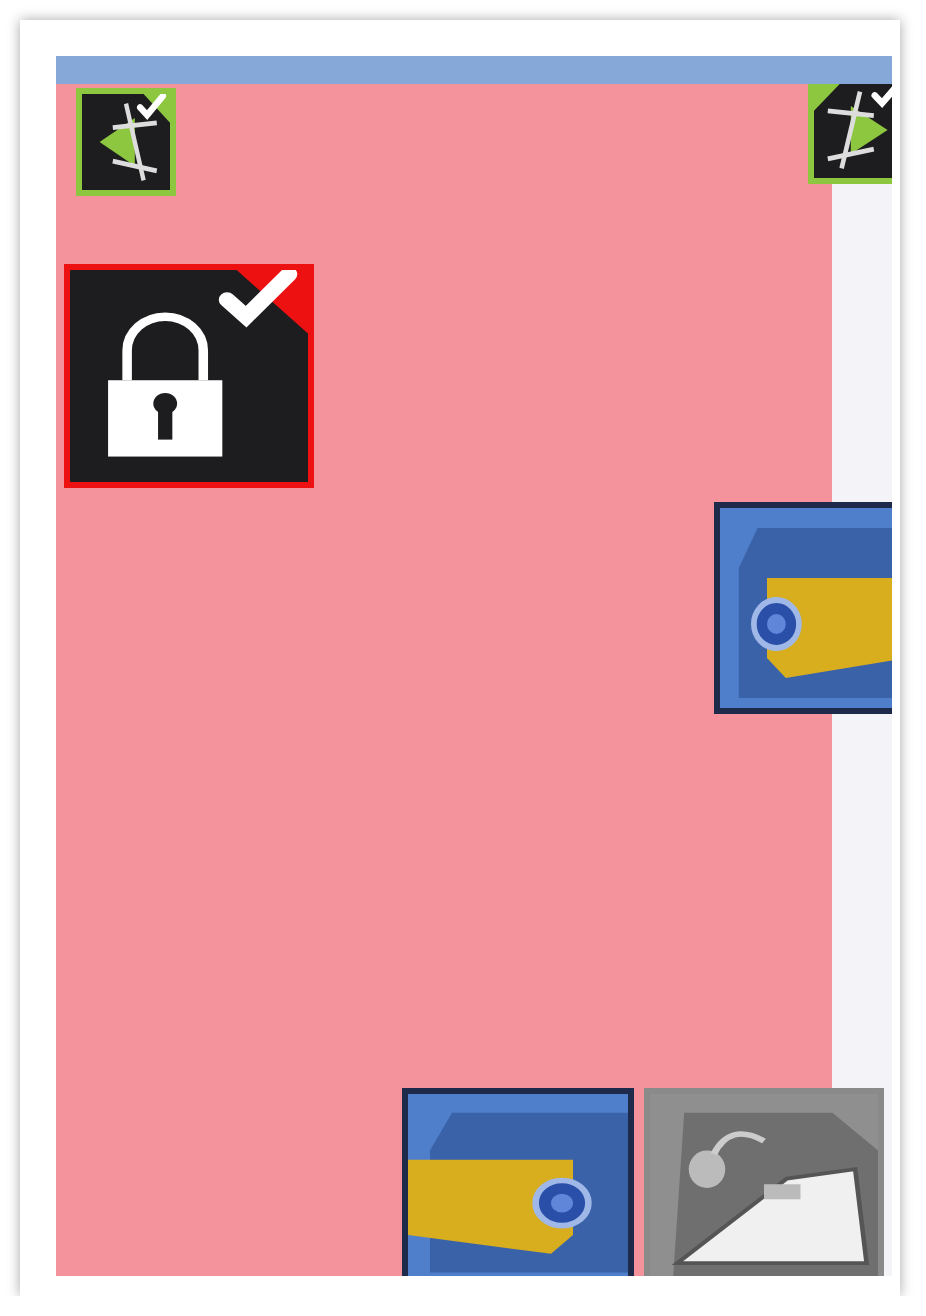  What do you see at coordinates (189, 376) in the screenshot?
I see `lock-device-tile` at bounding box center [189, 376].